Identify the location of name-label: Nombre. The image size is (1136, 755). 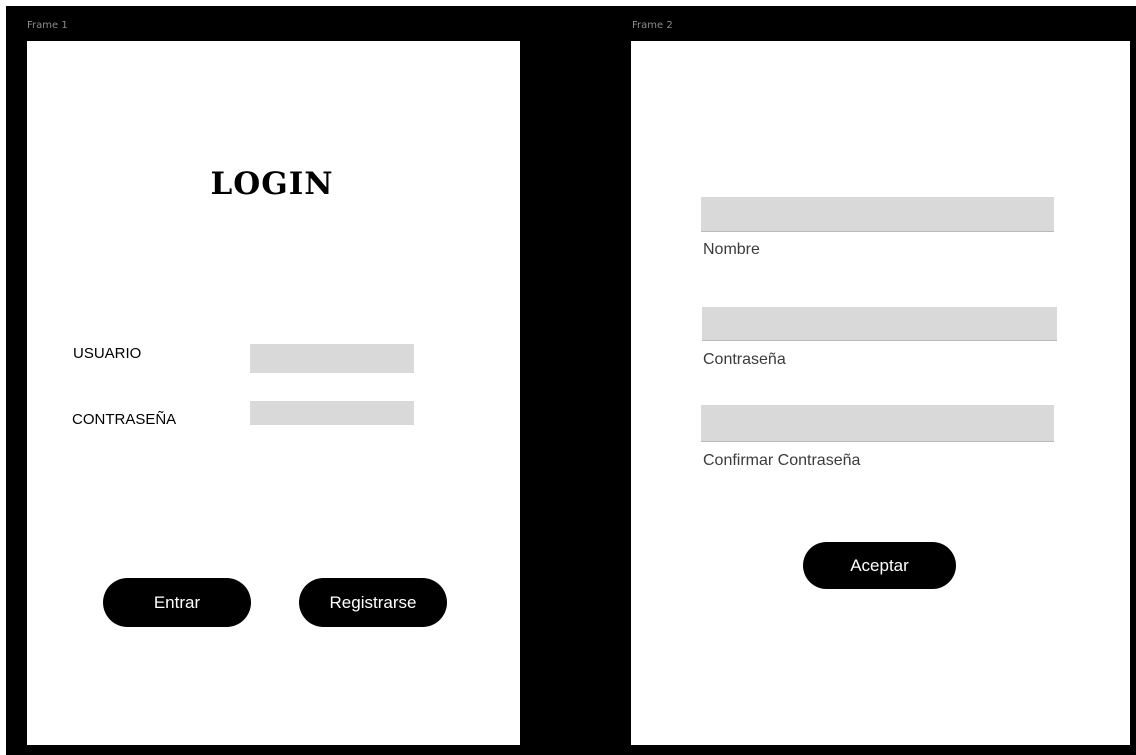
(731, 249).